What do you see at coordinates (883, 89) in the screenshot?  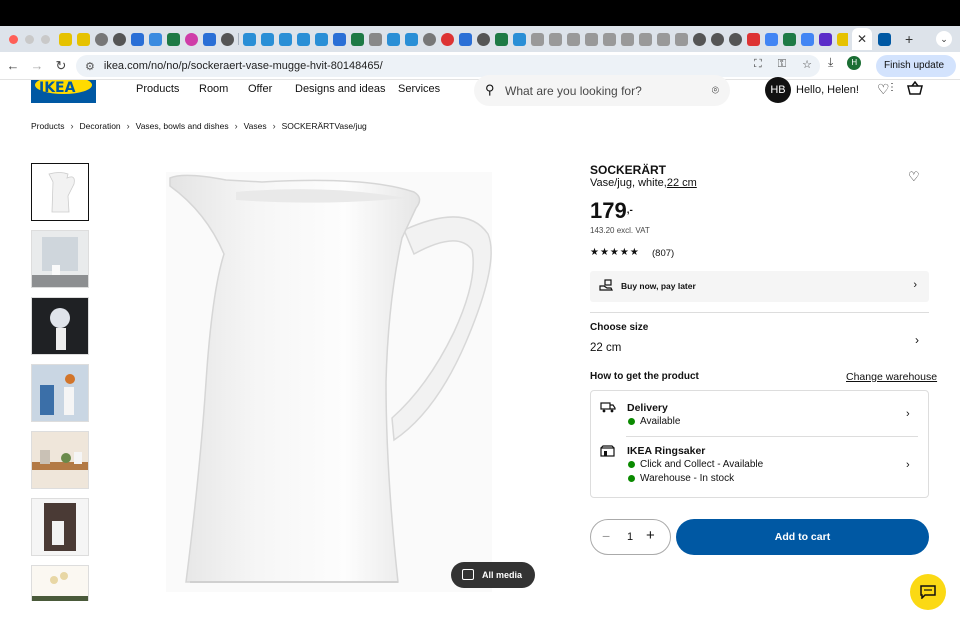 I see `favourites-heart-icon: ♡` at bounding box center [883, 89].